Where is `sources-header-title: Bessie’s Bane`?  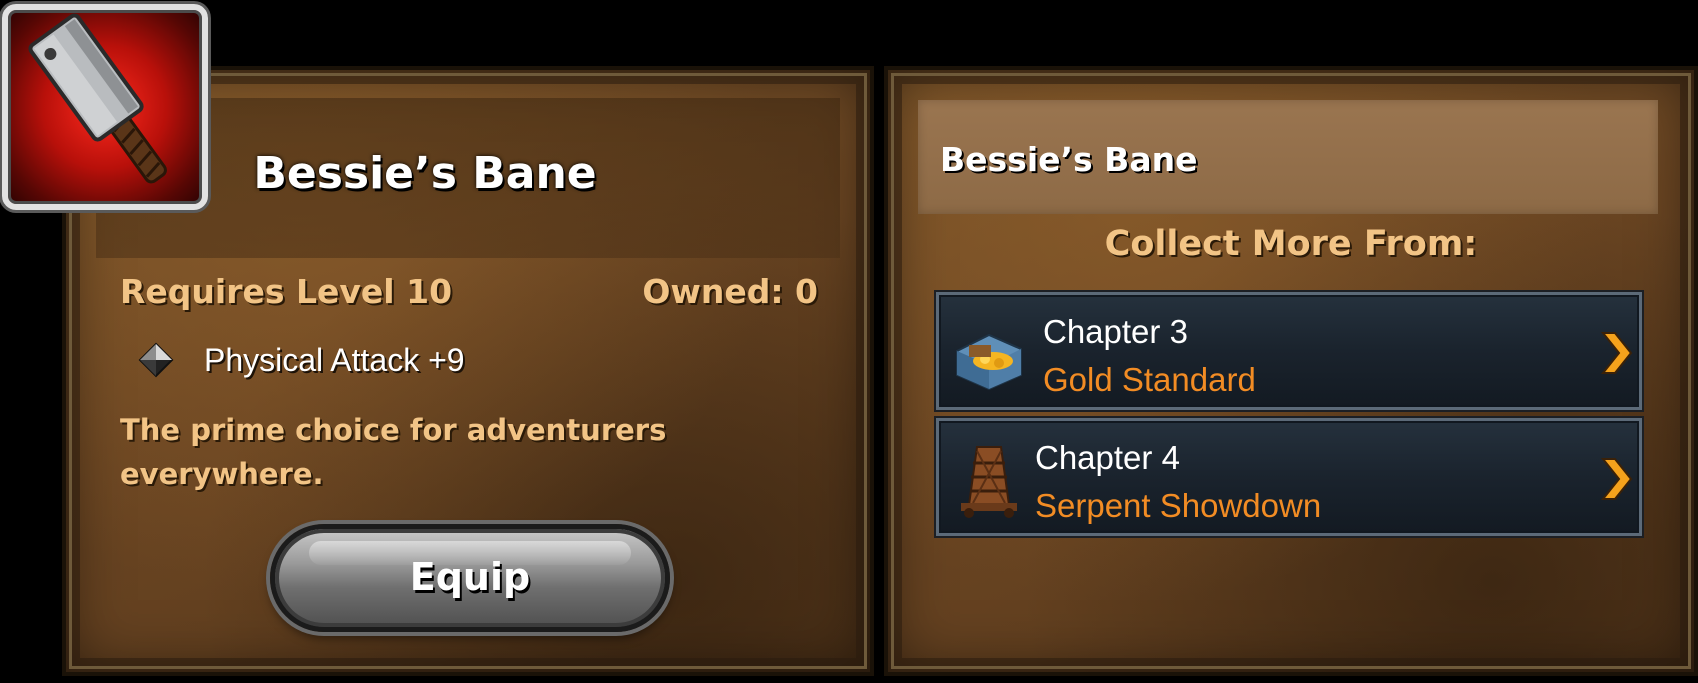
sources-header-title: Bessie’s Bane is located at coordinates (1069, 159).